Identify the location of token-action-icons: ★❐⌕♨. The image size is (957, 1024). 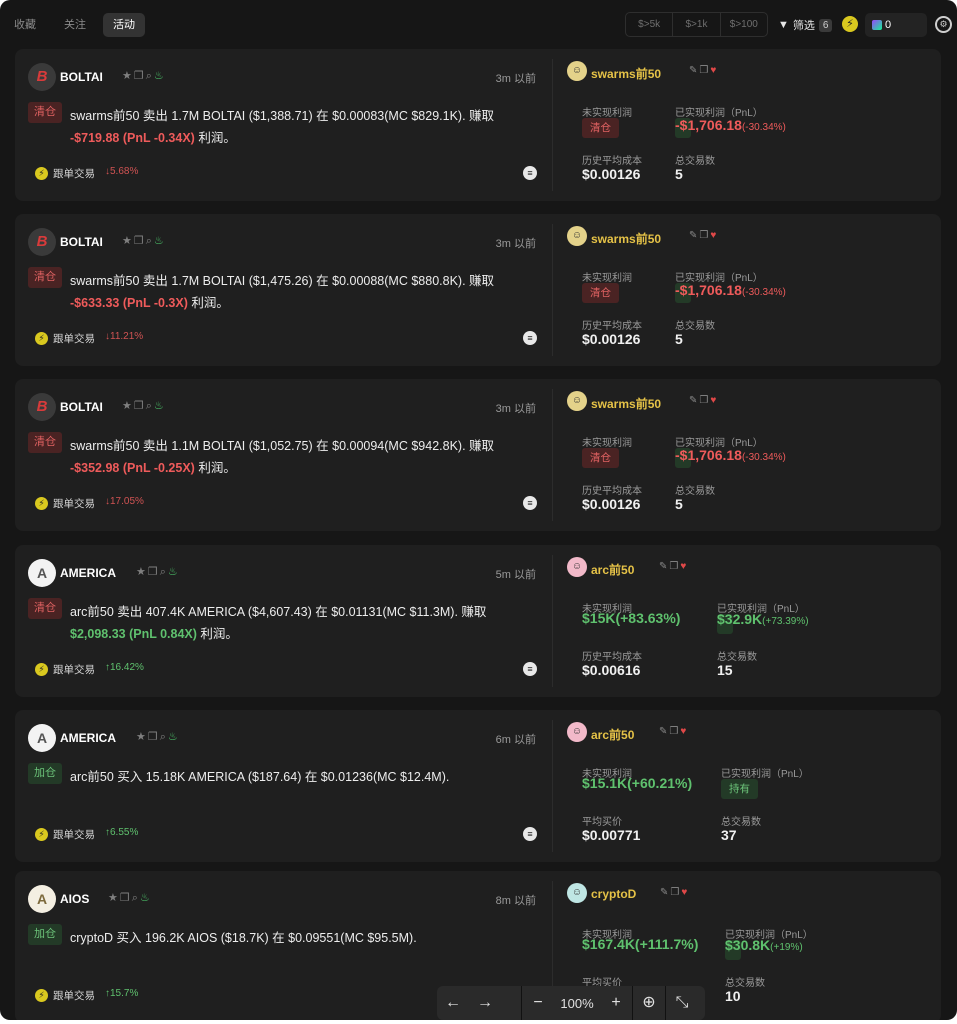
(130, 898).